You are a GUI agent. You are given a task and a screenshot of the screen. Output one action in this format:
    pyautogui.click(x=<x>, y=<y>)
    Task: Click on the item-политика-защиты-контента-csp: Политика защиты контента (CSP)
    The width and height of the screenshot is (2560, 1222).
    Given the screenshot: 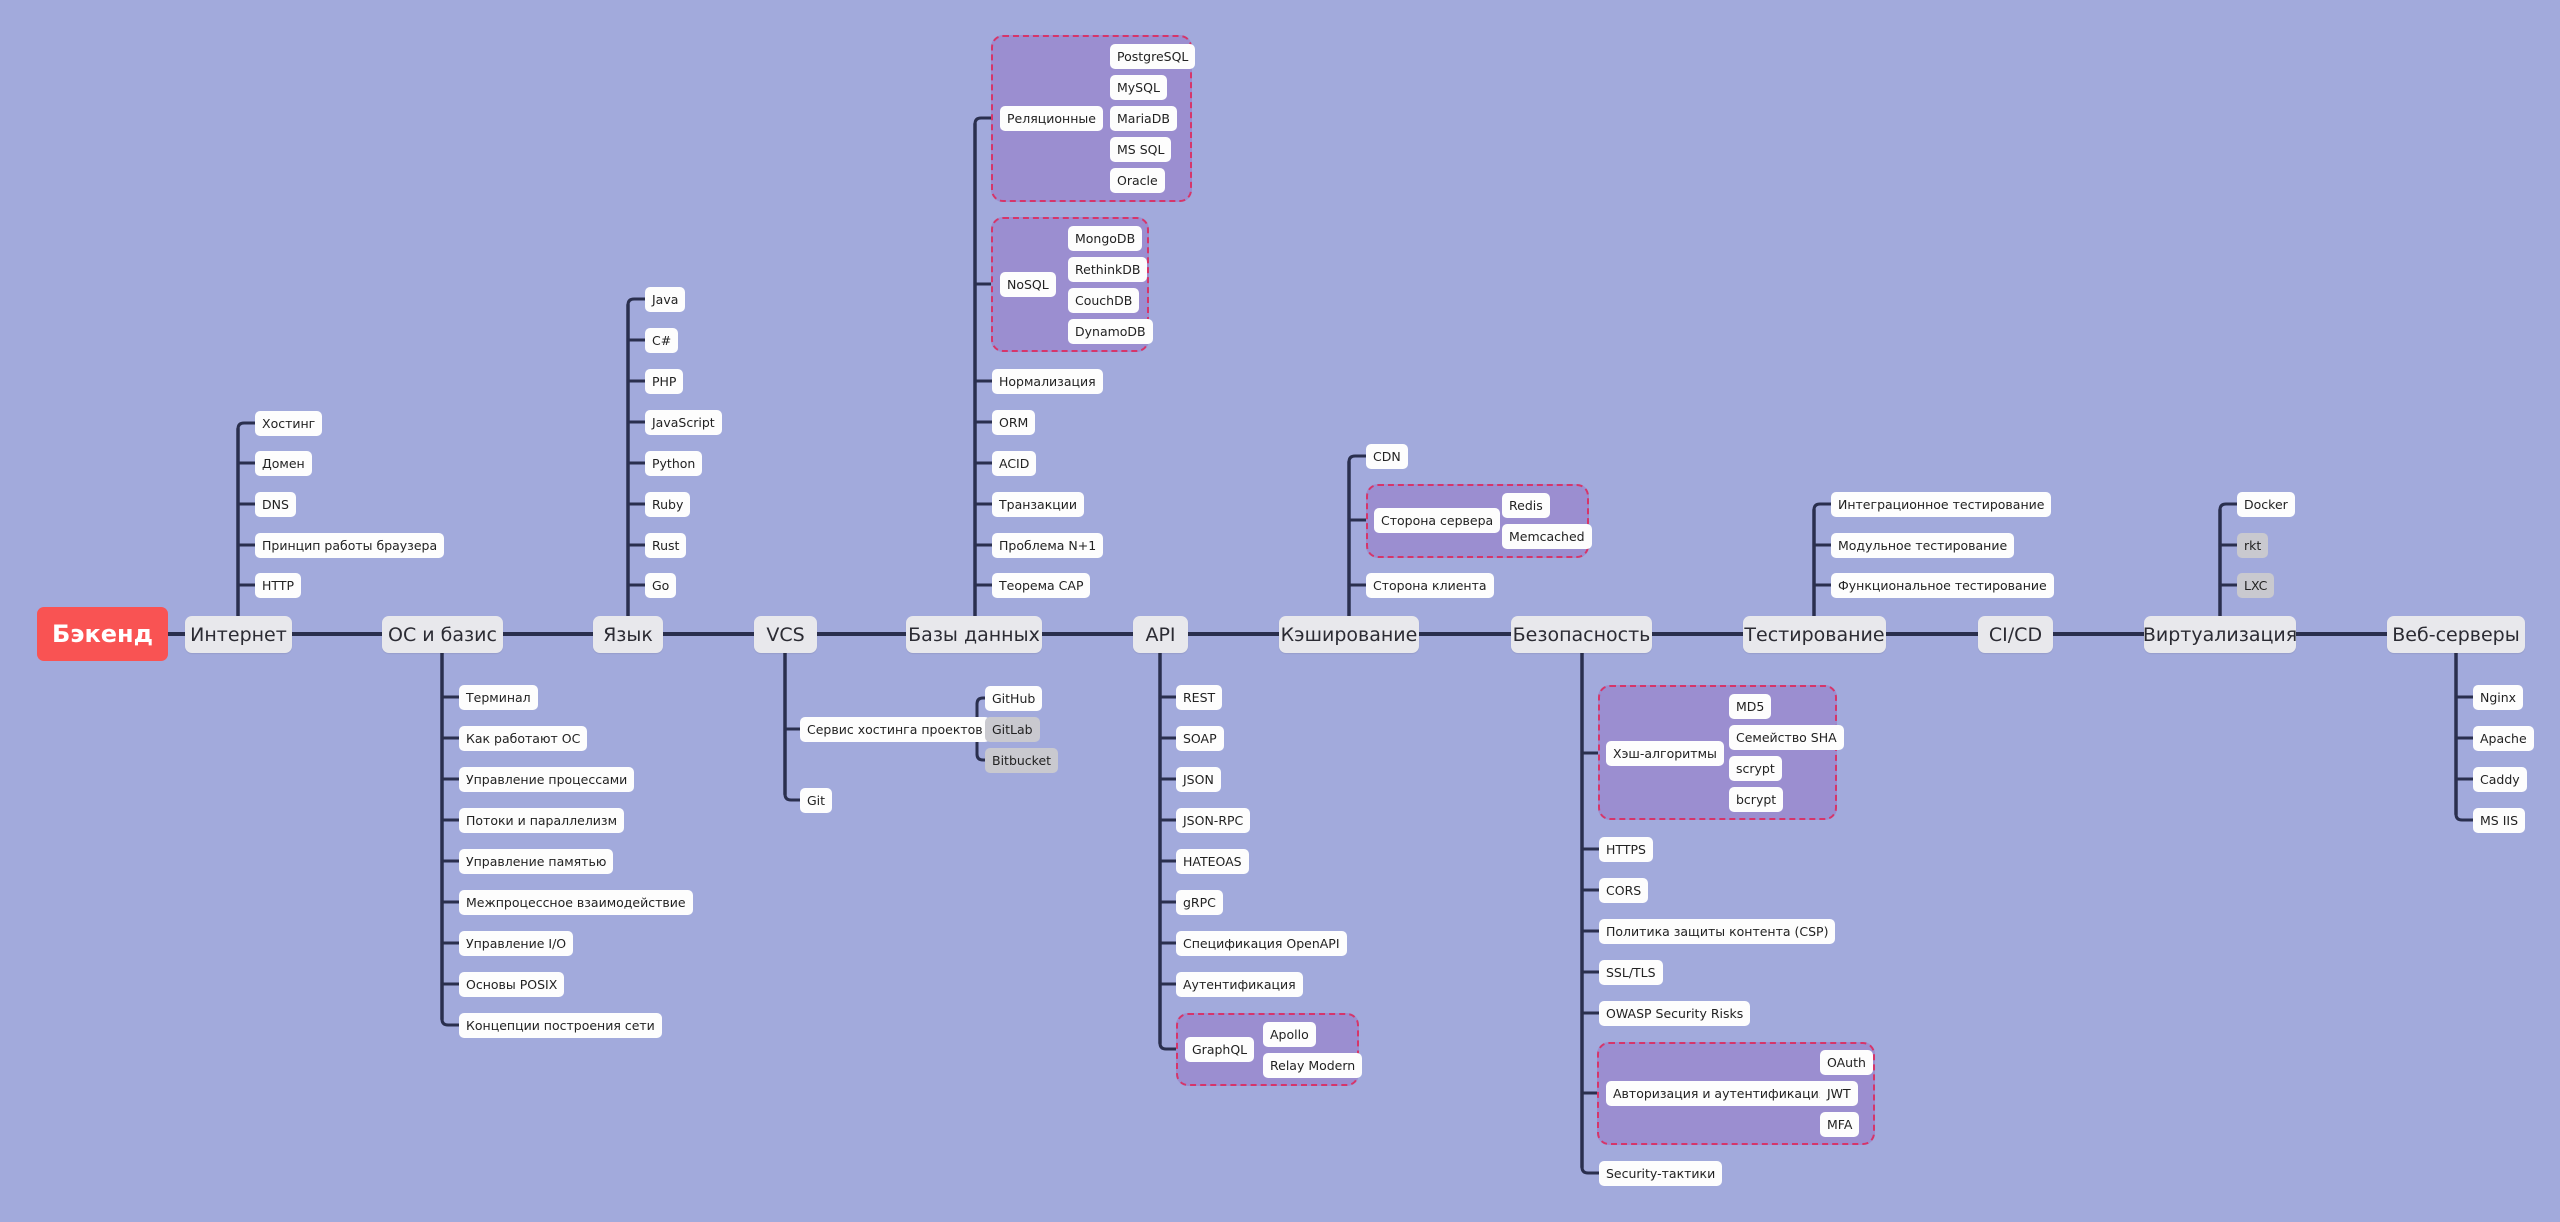 What is the action you would take?
    pyautogui.click(x=1717, y=931)
    